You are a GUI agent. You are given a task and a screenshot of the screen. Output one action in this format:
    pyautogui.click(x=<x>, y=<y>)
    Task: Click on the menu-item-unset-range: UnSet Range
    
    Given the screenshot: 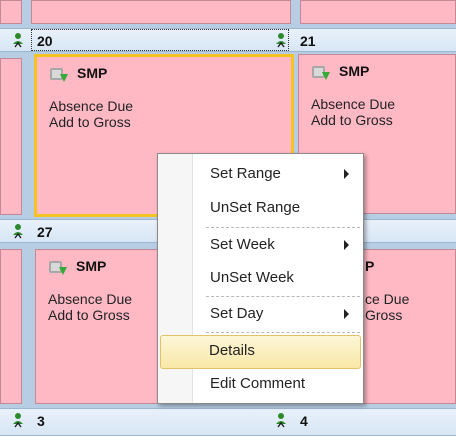 What is the action you would take?
    pyautogui.click(x=259, y=208)
    